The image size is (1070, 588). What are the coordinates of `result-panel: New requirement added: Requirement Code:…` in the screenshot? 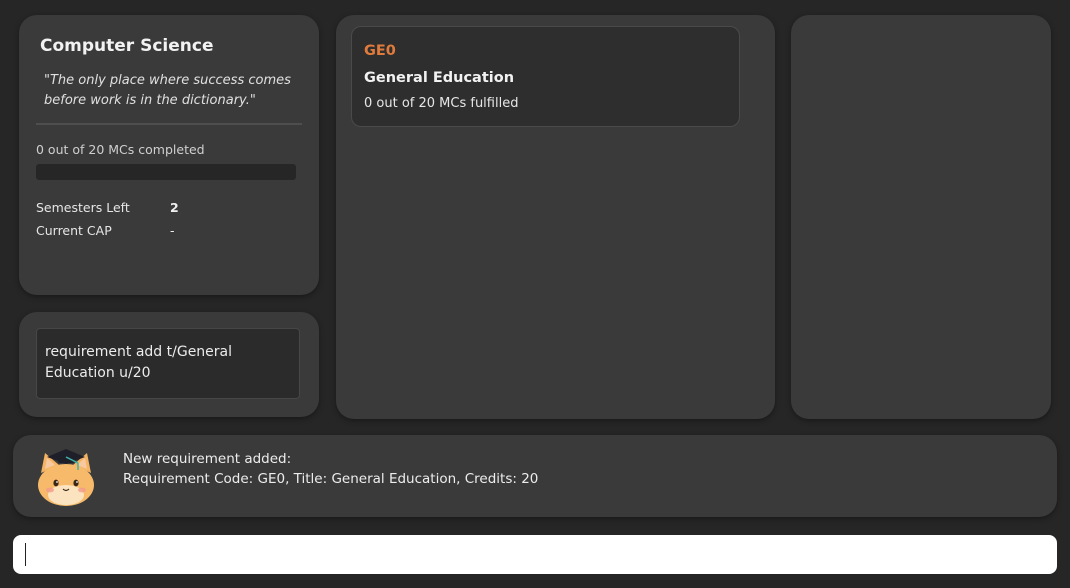 It's located at (535, 476).